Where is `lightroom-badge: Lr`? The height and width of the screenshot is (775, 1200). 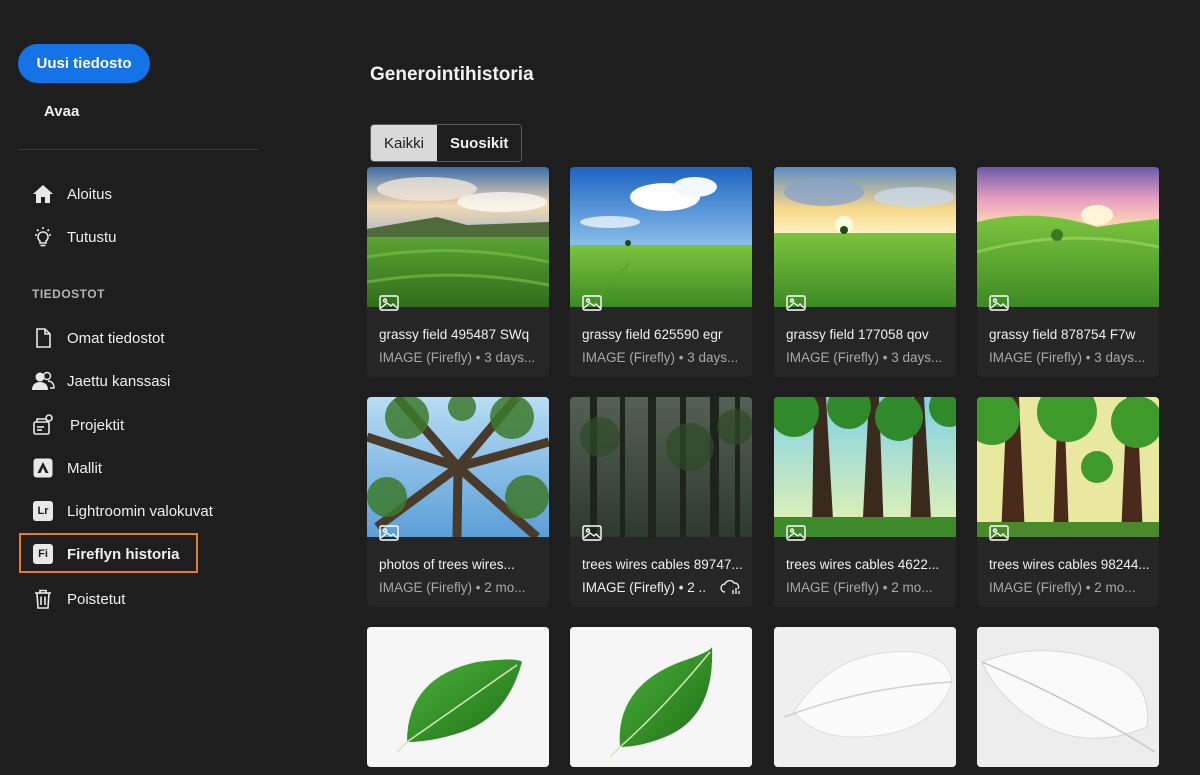 lightroom-badge: Lr is located at coordinates (43, 511).